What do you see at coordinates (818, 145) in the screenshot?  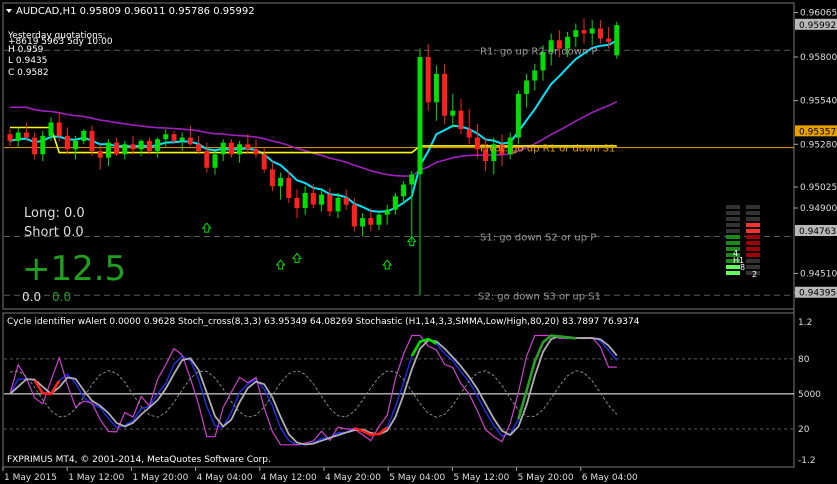 I see `price-tick-label: 0.95280` at bounding box center [818, 145].